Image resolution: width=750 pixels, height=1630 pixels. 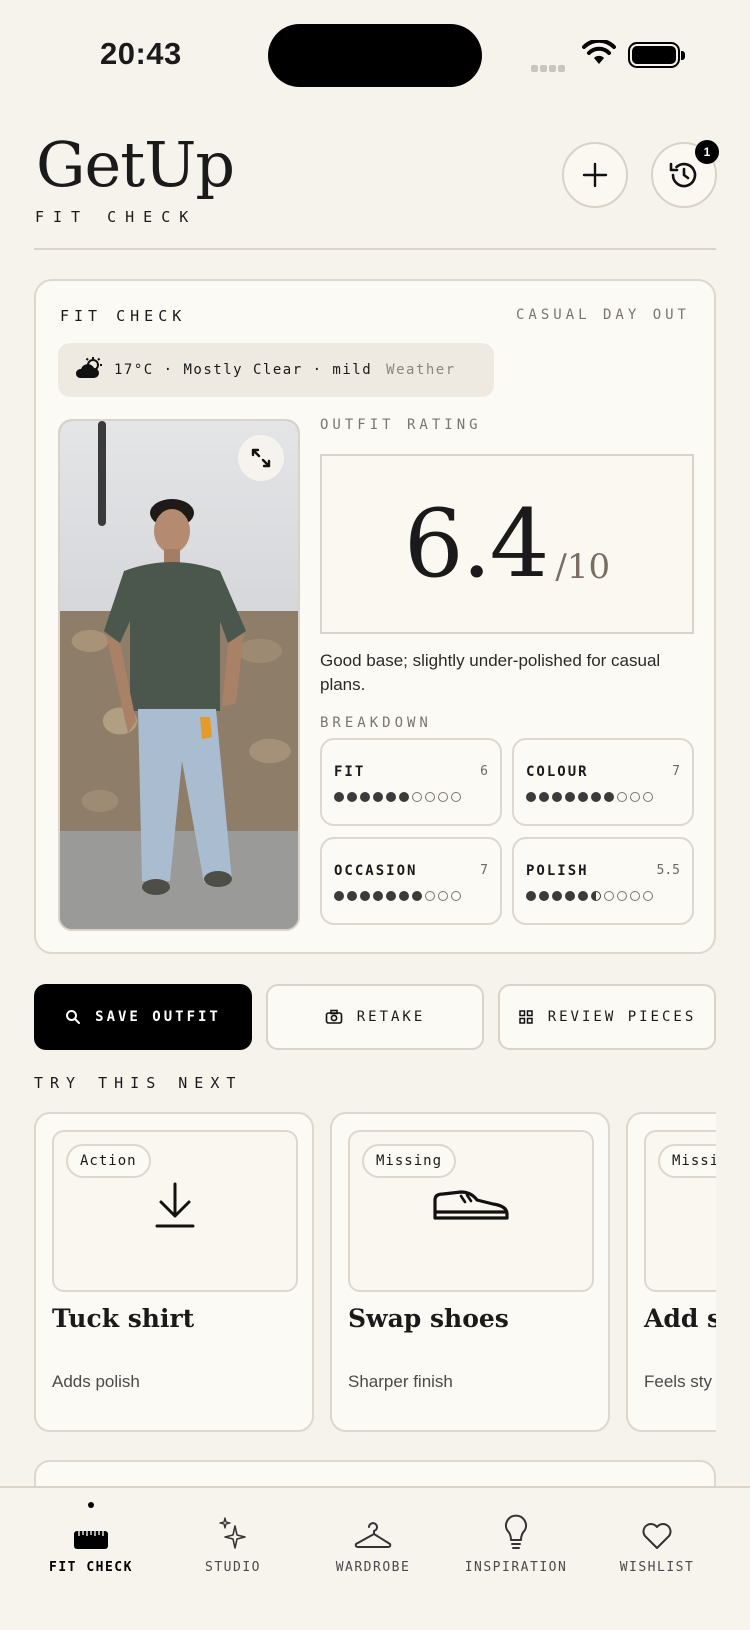 What do you see at coordinates (656, 55) in the screenshot?
I see `battery-icon` at bounding box center [656, 55].